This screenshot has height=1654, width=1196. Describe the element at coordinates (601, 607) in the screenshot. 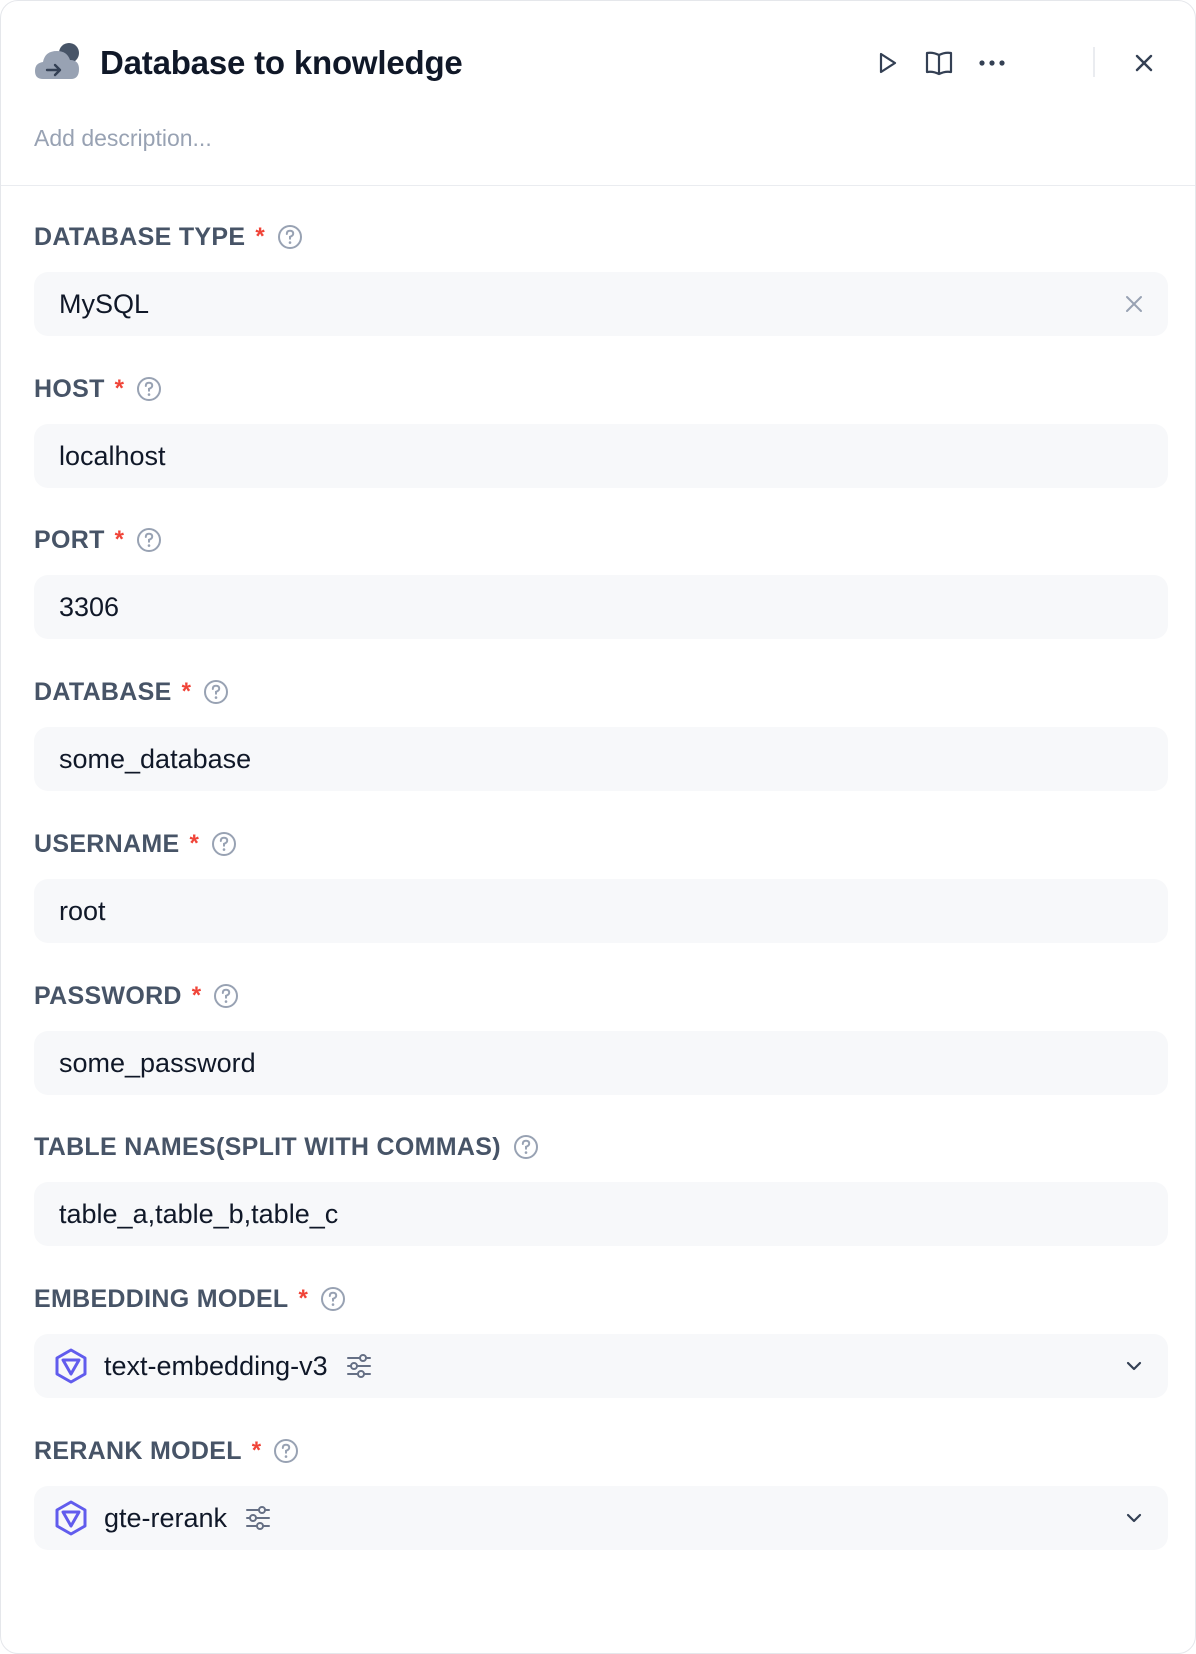

I see `port-input: 3306` at that location.